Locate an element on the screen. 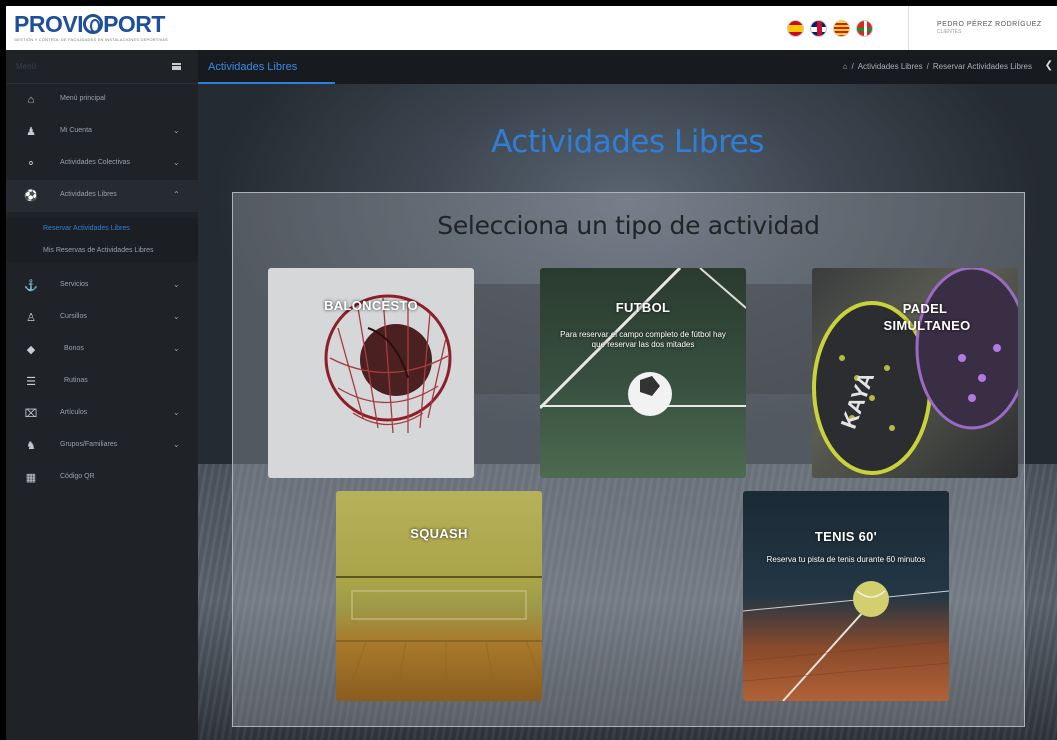 This screenshot has height=740, width=1057. chevron-up-icon: ⌃ is located at coordinates (176, 194).